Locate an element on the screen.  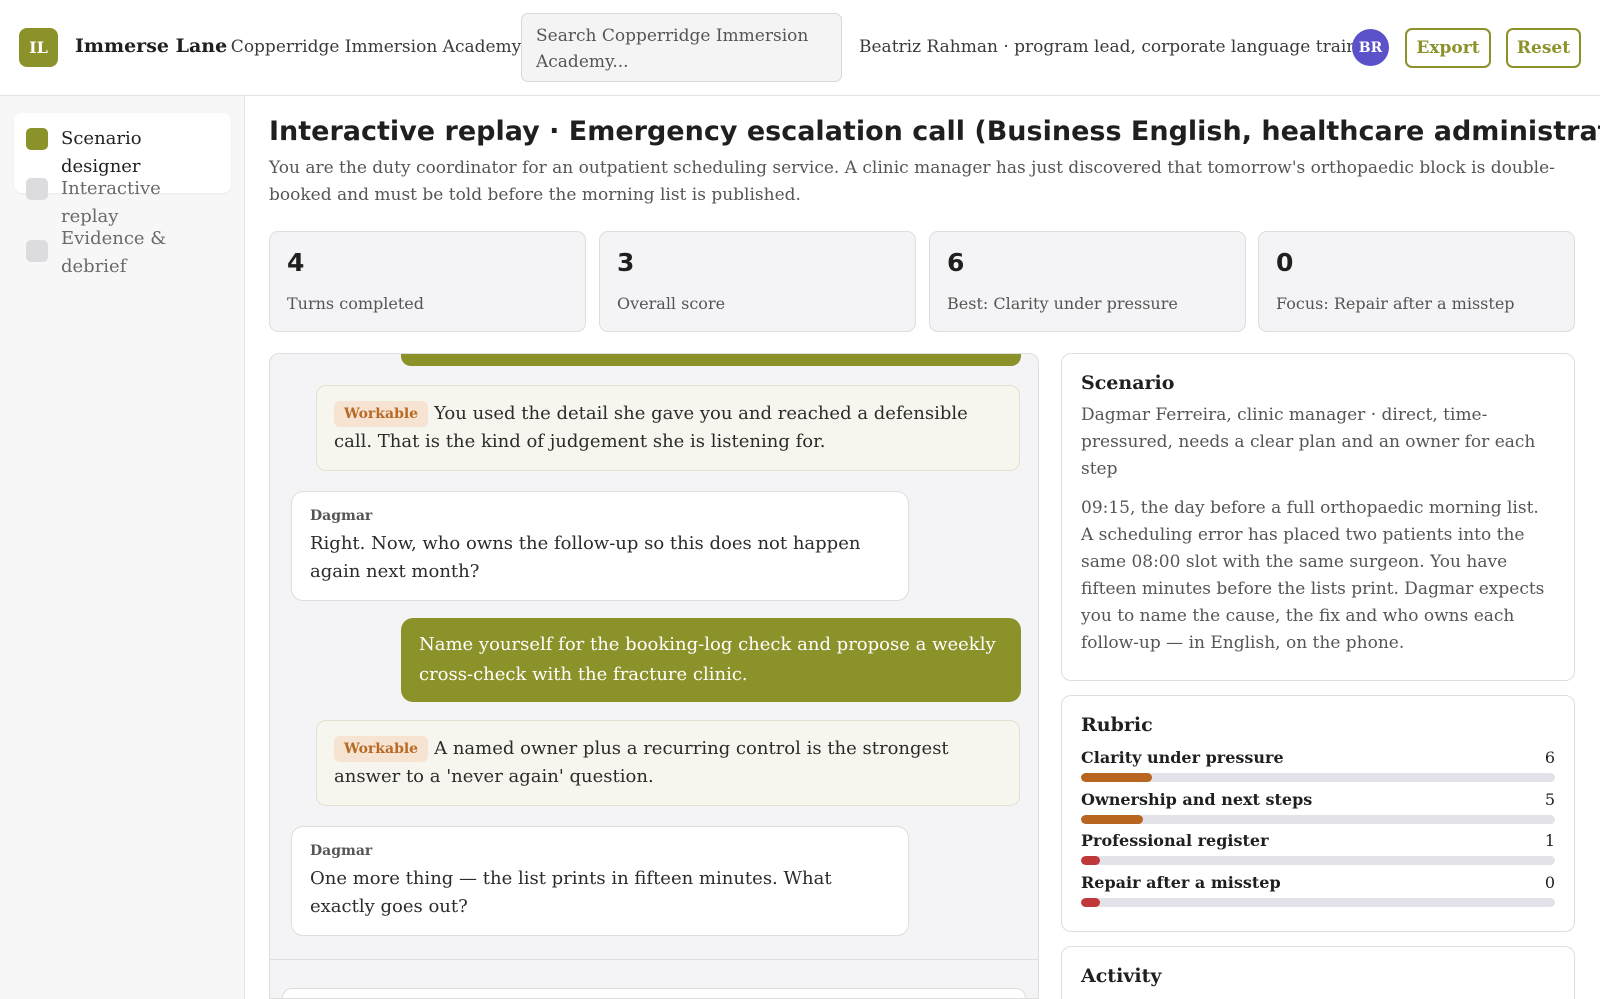
stat-label: Best: Clarity under pressure is located at coordinates (1062, 303).